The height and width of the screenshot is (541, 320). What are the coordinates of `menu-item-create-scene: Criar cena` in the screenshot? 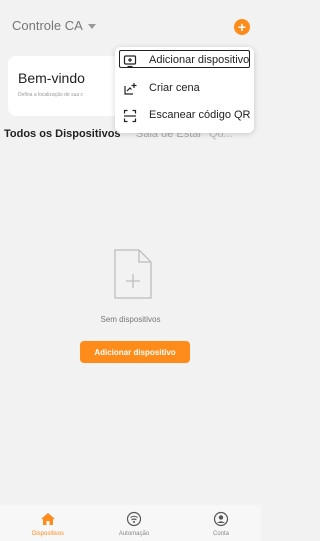 It's located at (184, 89).